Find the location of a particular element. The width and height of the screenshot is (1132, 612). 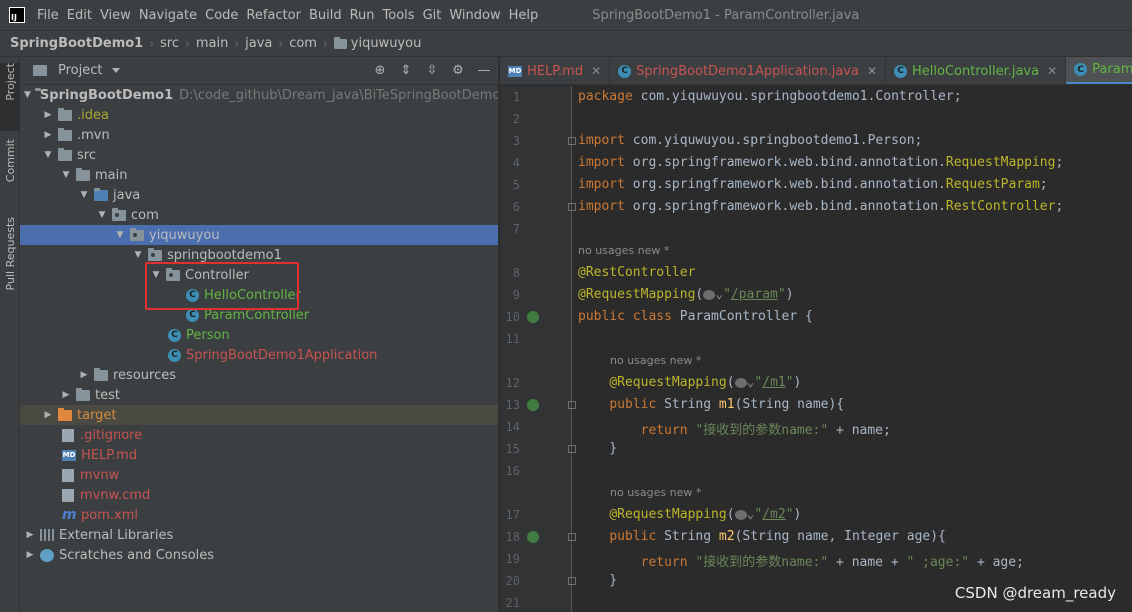

menu-code: Code is located at coordinates (221, 15).